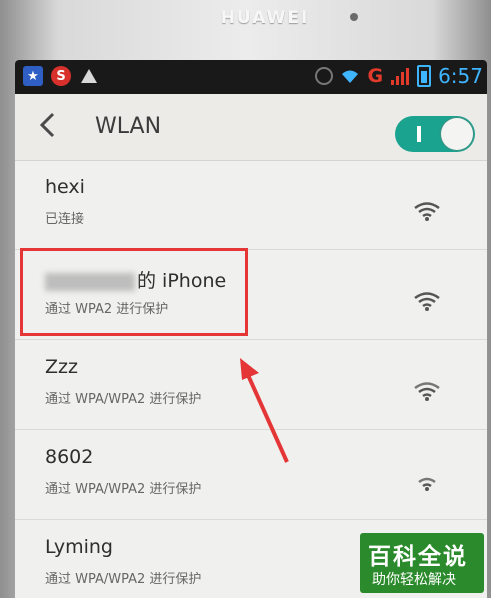 This screenshot has width=491, height=598. I want to click on wifi-status-icon, so click(350, 76).